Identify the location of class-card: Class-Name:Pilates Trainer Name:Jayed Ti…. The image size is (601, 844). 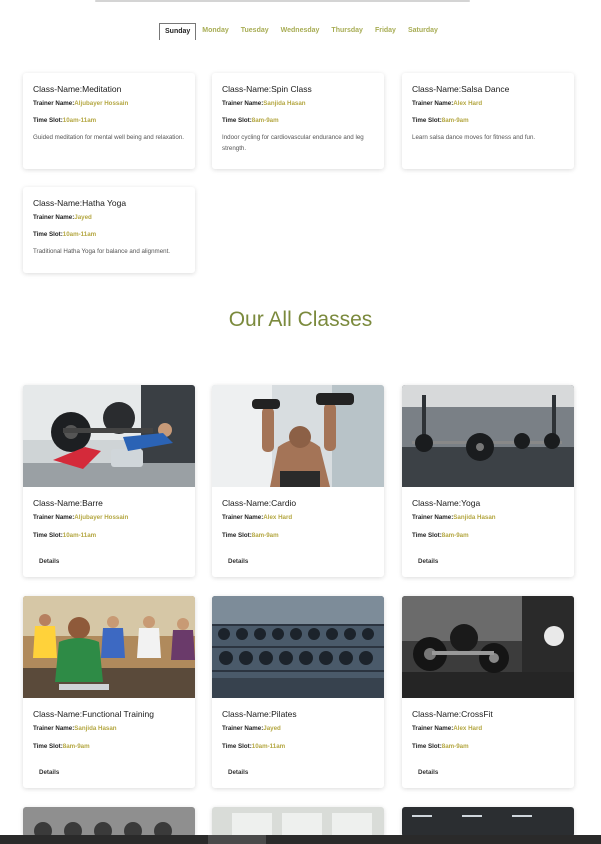
(298, 692).